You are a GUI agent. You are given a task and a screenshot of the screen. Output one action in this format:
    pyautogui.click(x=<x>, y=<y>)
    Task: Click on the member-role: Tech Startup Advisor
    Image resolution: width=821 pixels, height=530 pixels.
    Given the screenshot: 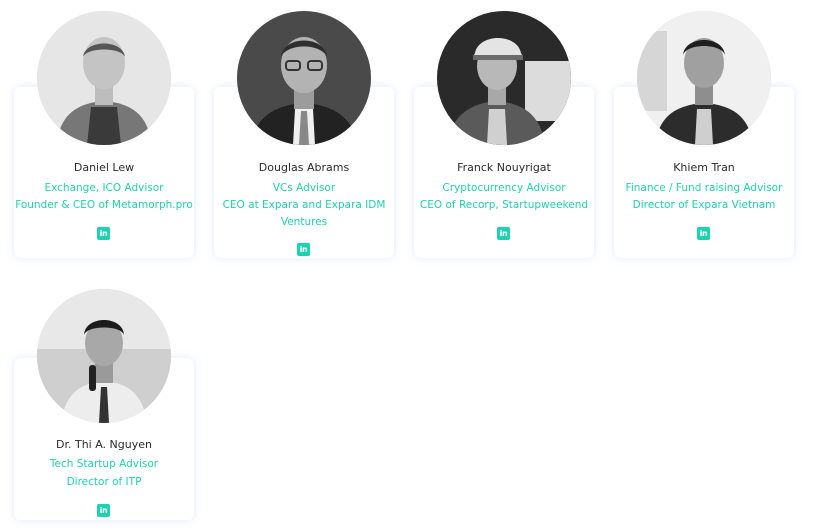 What is the action you would take?
    pyautogui.click(x=104, y=464)
    